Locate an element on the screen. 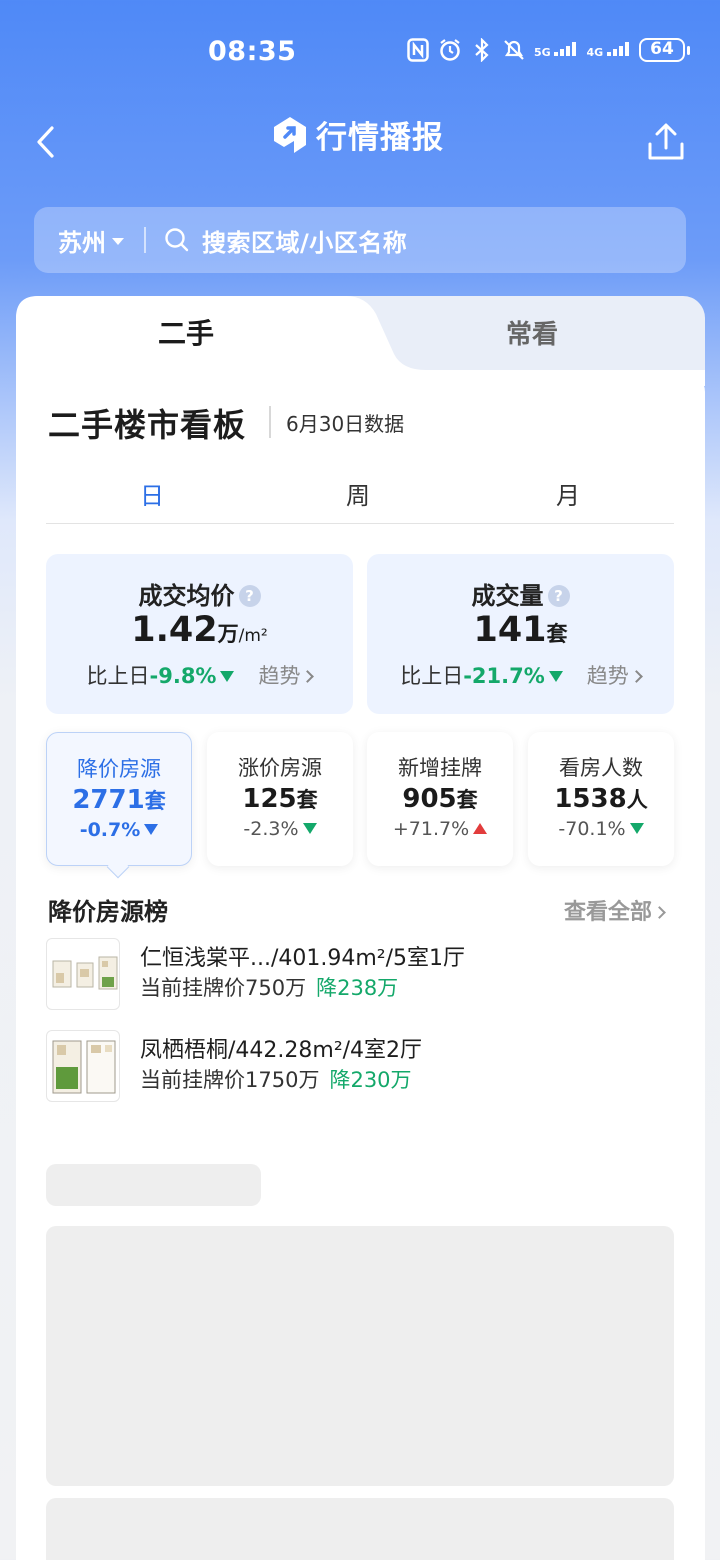  metric-change: -0.7% is located at coordinates (119, 830).